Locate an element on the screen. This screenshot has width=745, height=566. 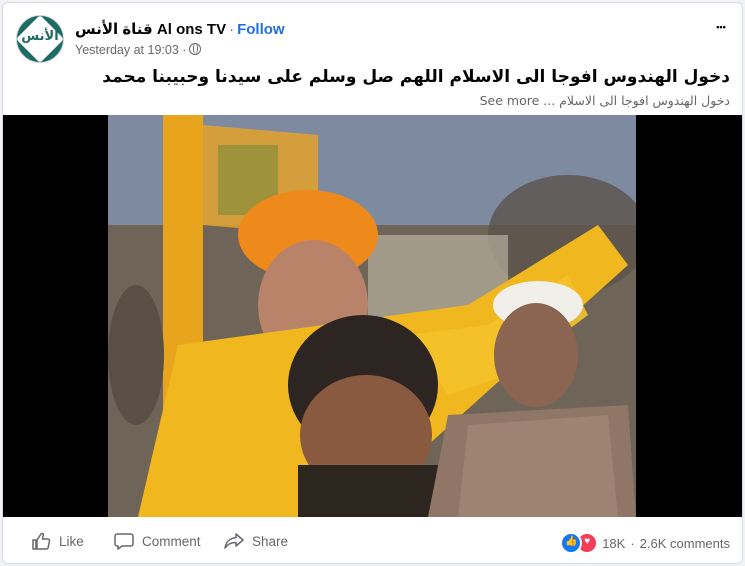
see-more-link: See more is located at coordinates (510, 100).